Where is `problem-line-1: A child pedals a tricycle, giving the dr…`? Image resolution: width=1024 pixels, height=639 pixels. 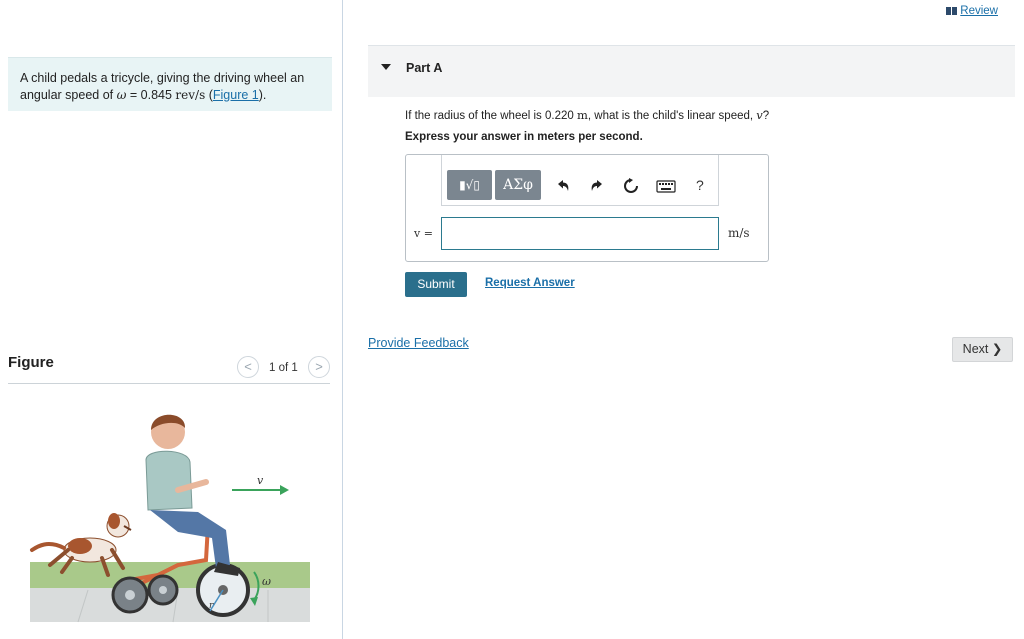
problem-line-1: A child pedals a tricycle, giving the dr… is located at coordinates (162, 78).